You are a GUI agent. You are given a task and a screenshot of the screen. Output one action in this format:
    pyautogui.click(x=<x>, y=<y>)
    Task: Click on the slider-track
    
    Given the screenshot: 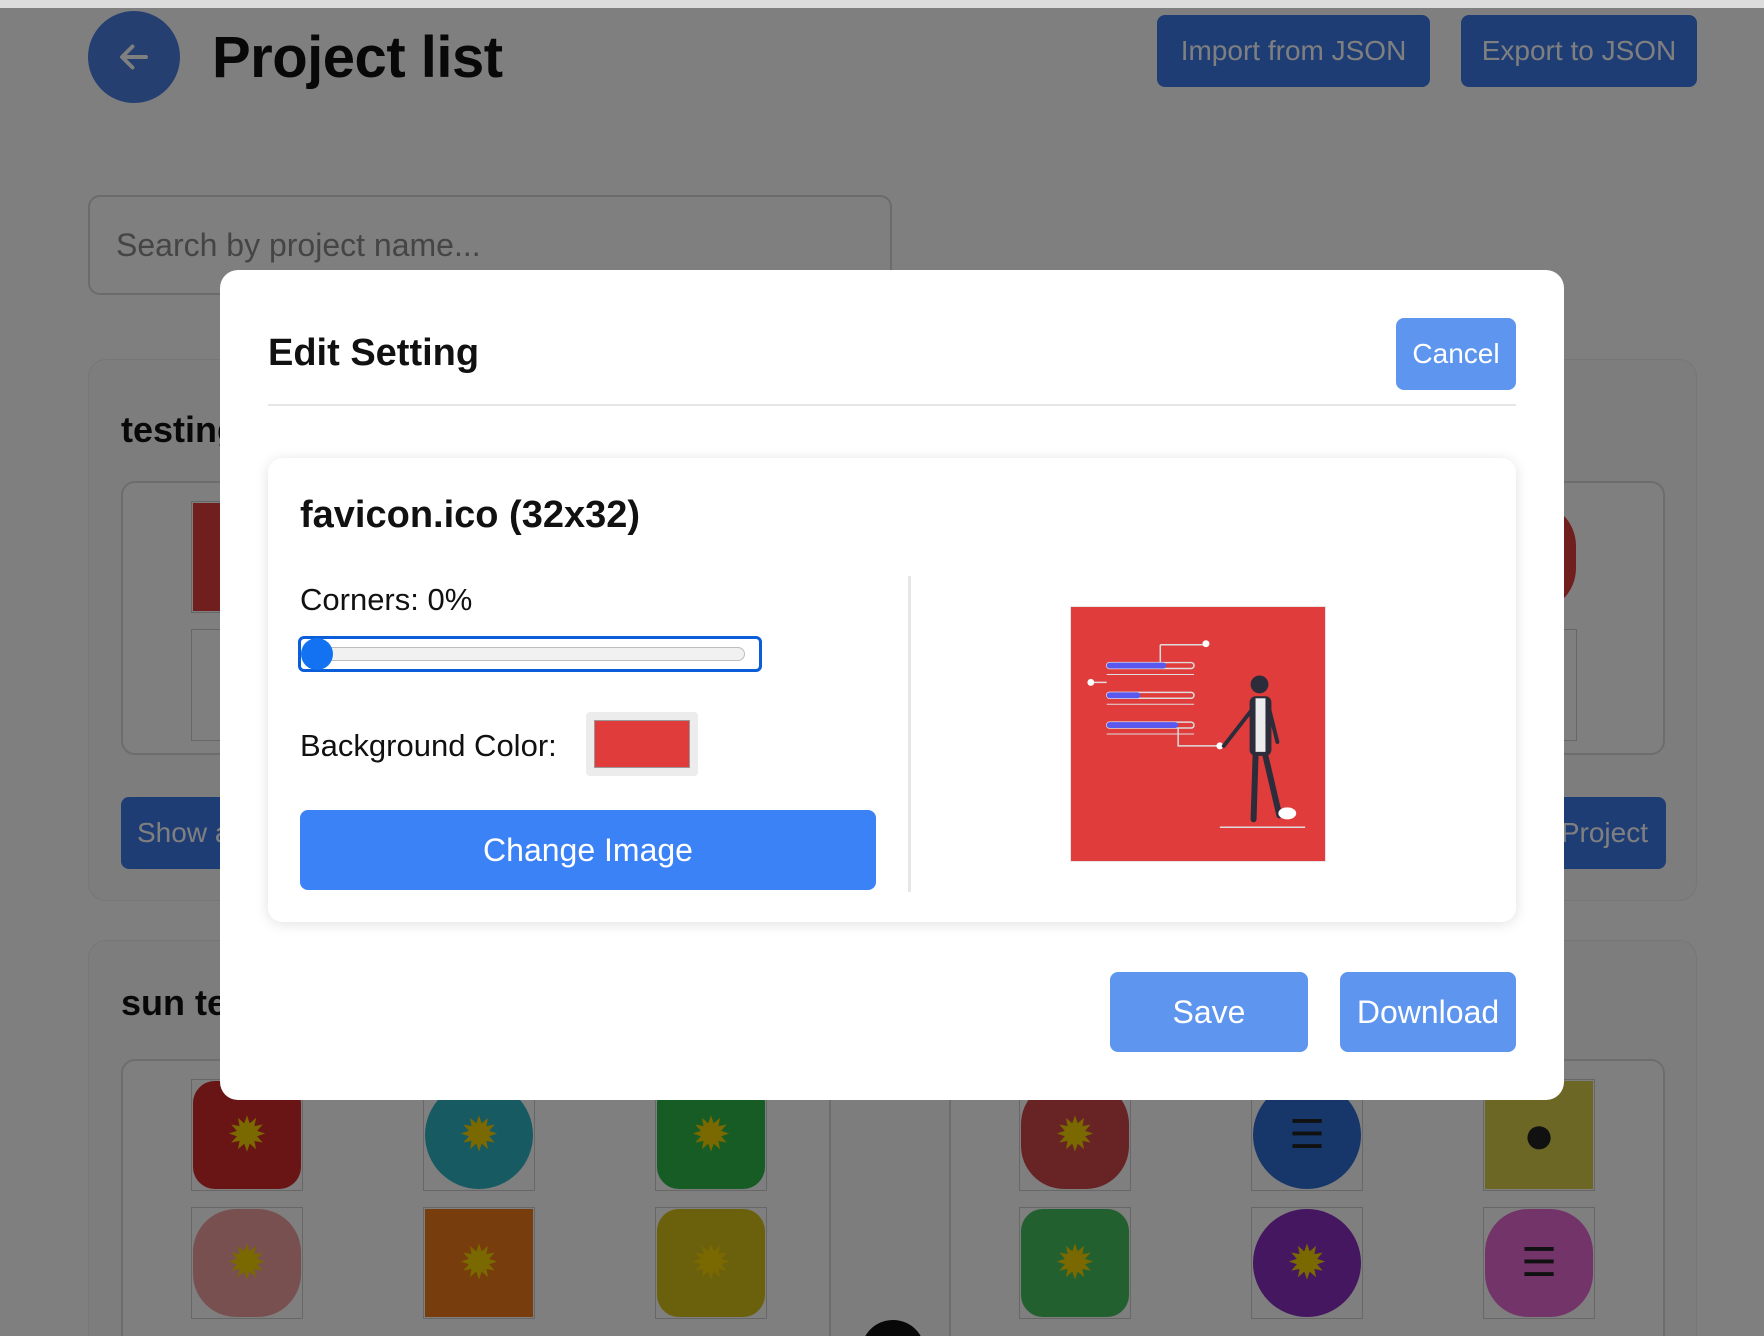 What is the action you would take?
    pyautogui.click(x=530, y=654)
    